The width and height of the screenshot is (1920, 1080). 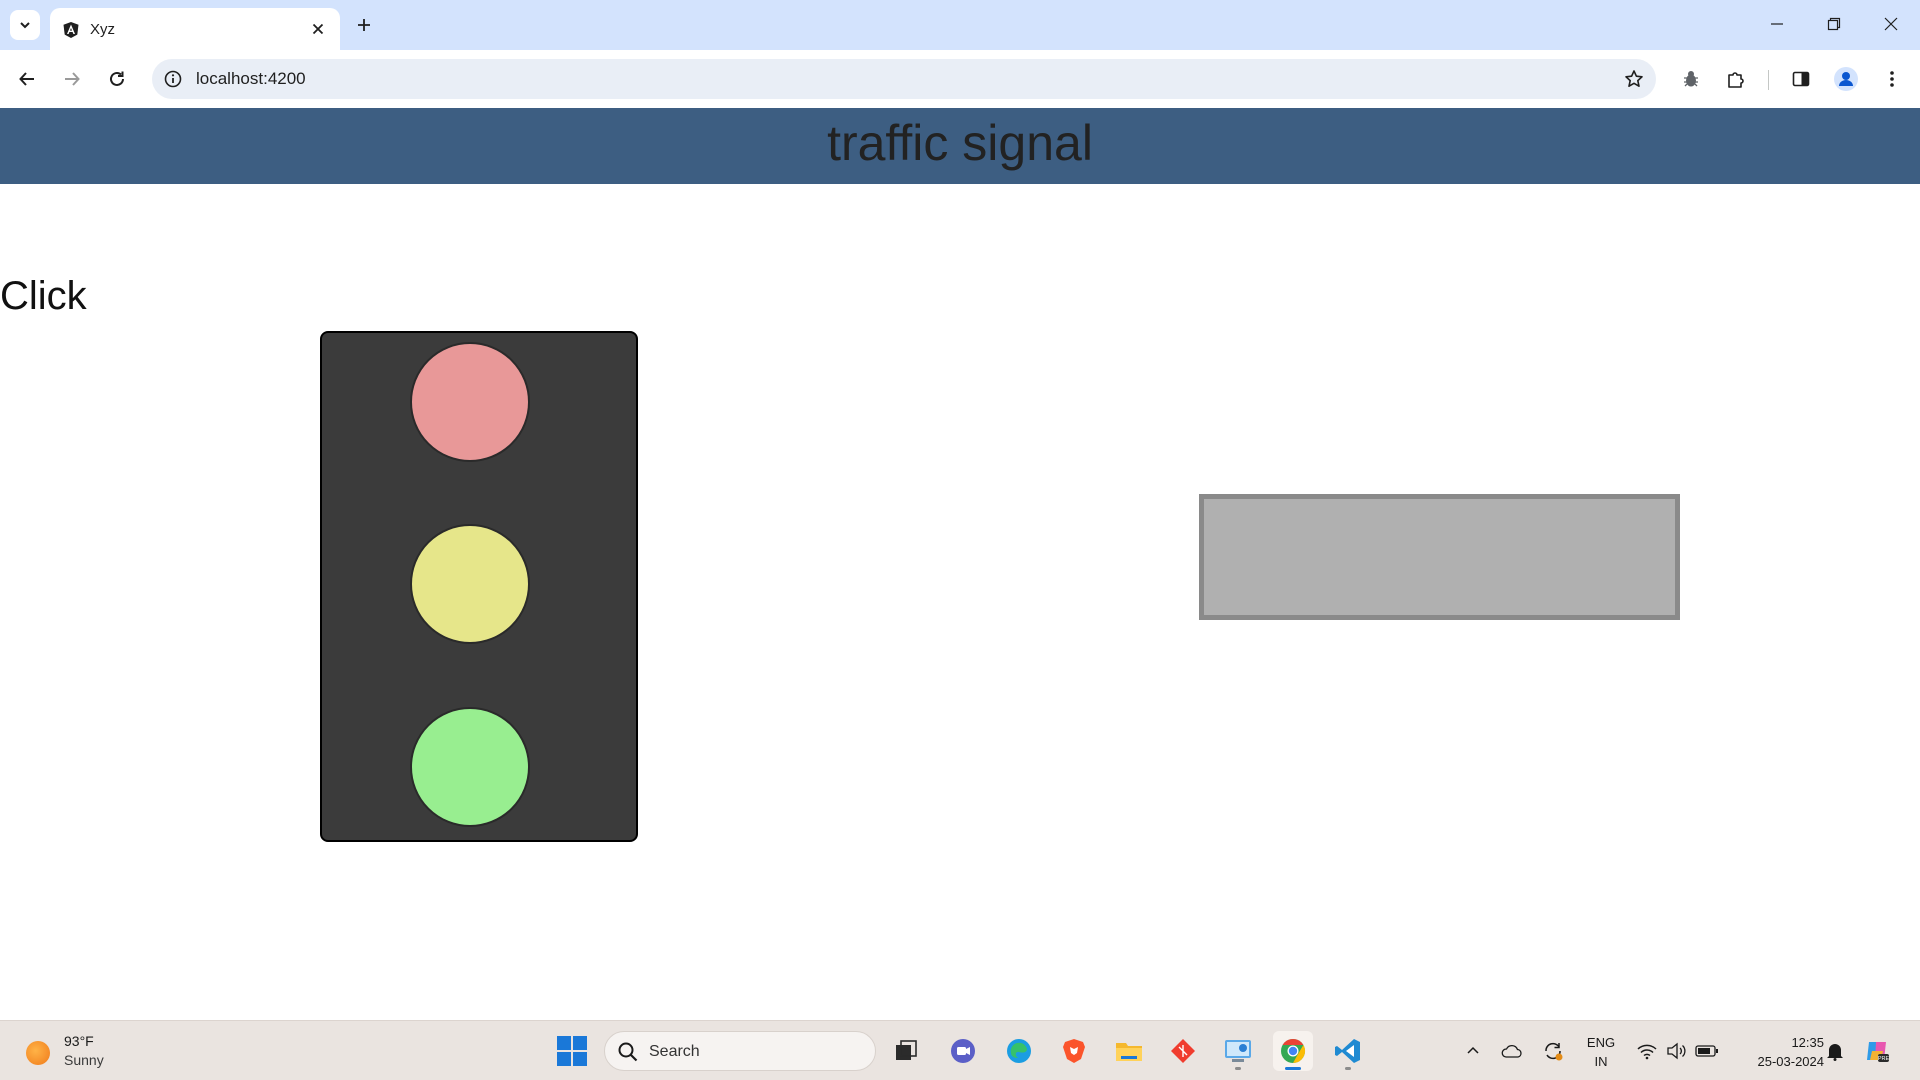 I want to click on clock: 12:35 25-03-2024, so click(x=1779, y=1052).